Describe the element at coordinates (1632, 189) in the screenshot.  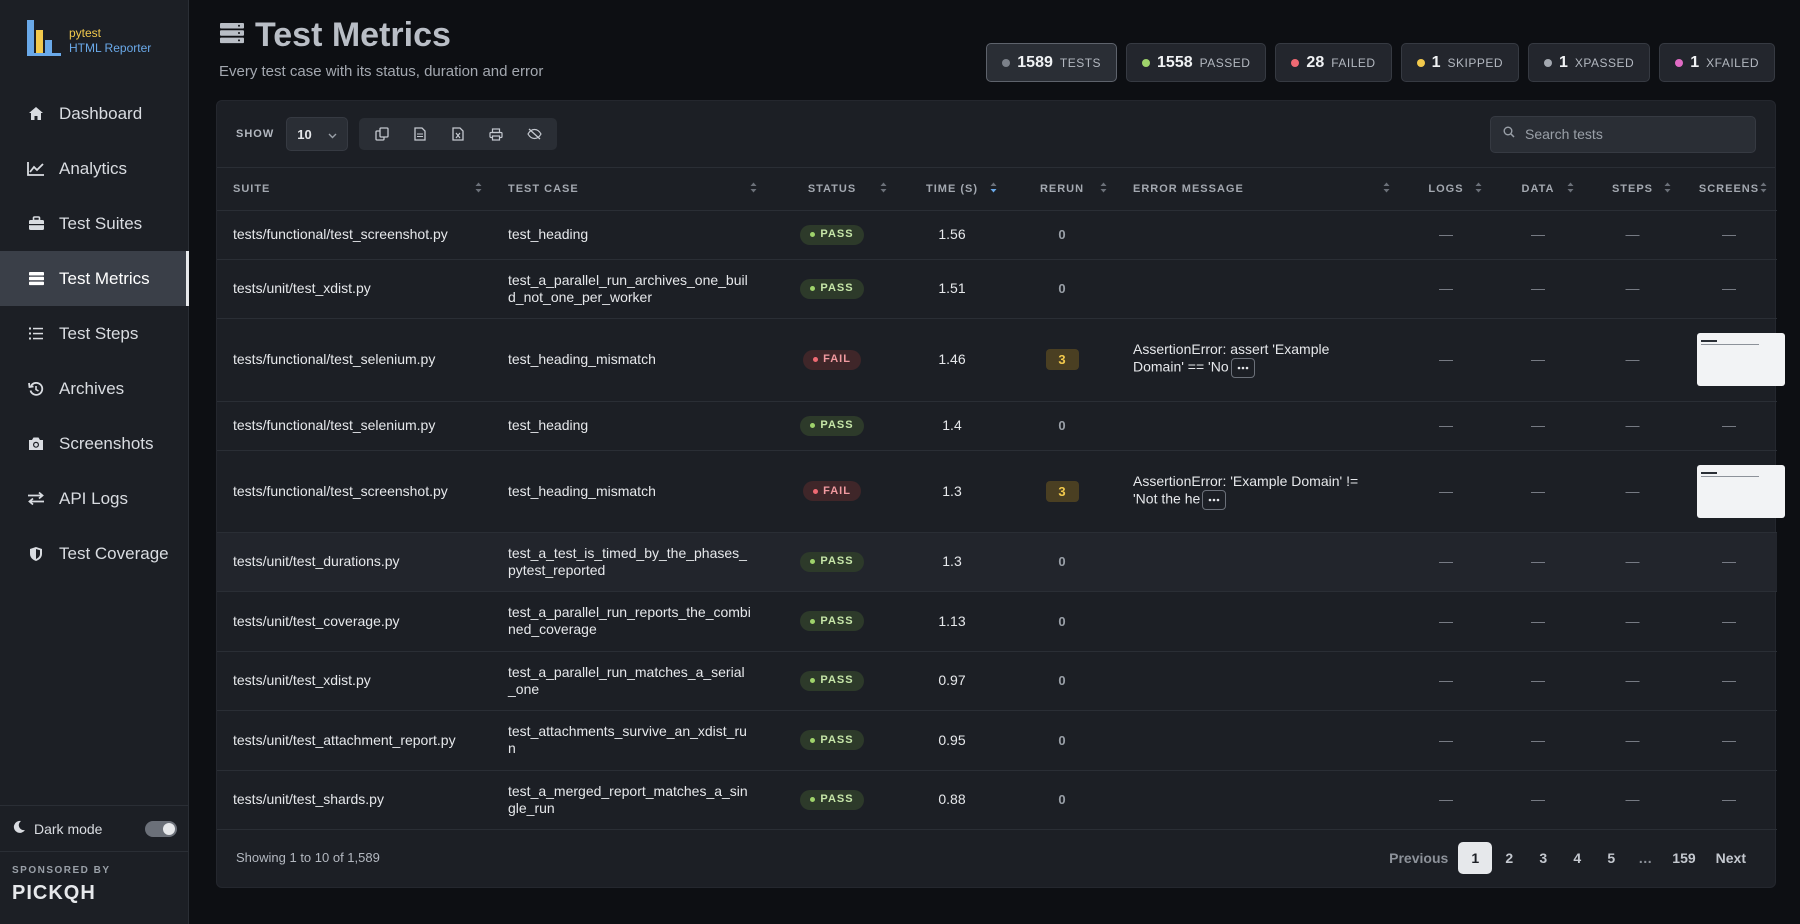
I see `column-header-steps: STEPS` at that location.